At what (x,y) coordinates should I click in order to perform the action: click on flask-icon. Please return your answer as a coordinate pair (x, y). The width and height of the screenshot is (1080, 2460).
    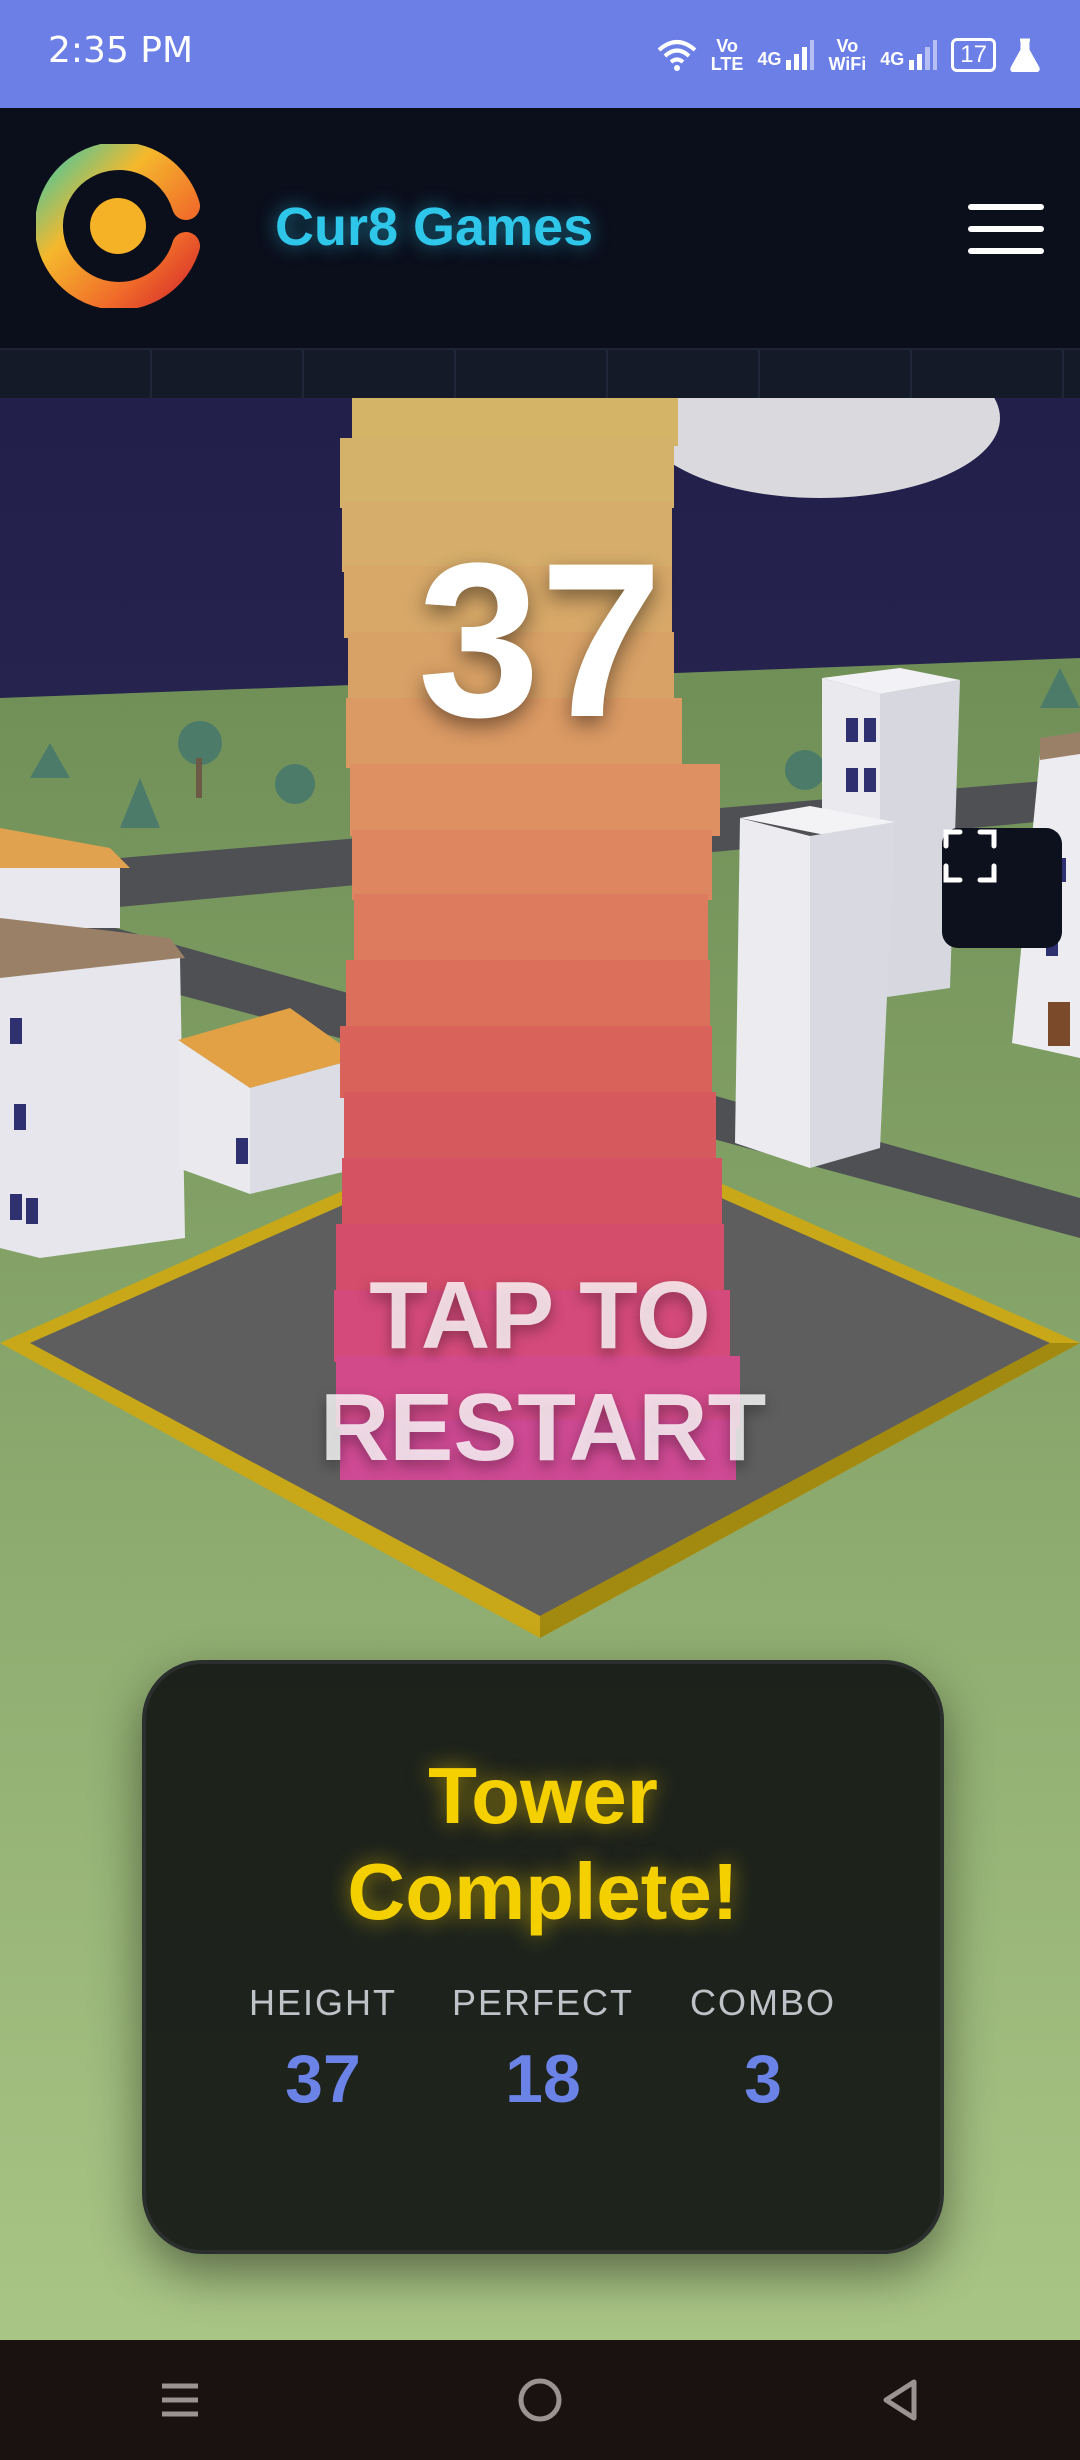
    Looking at the image, I should click on (1025, 55).